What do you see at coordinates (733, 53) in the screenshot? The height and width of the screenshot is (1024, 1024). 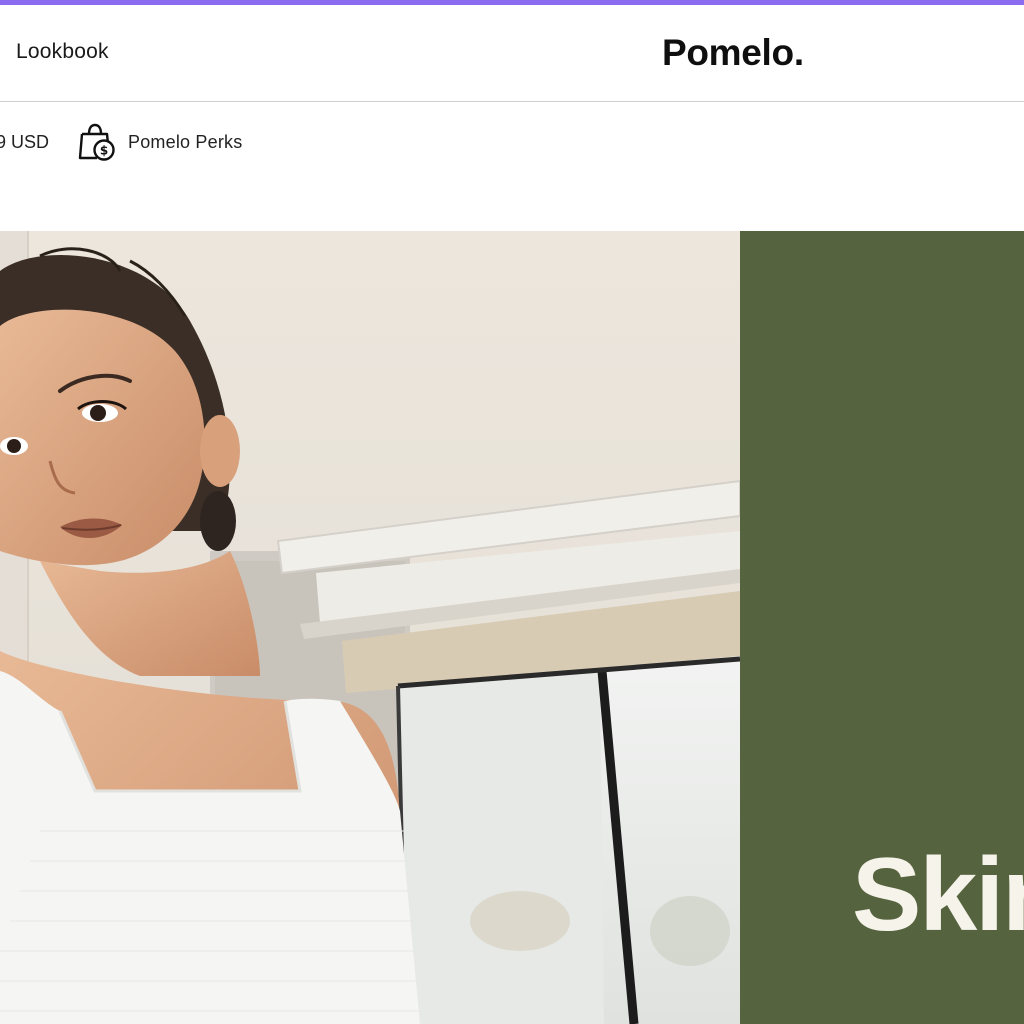 I see `brand-logo: Pomelo.` at bounding box center [733, 53].